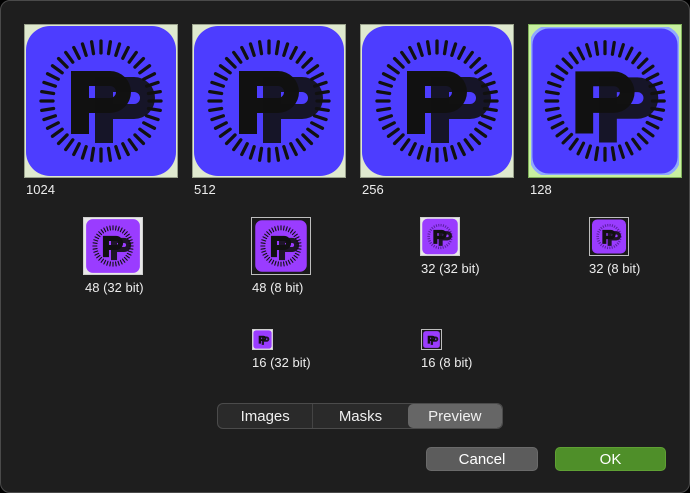 The width and height of the screenshot is (690, 493). I want to click on icon-32-32bit-preview, so click(440, 236).